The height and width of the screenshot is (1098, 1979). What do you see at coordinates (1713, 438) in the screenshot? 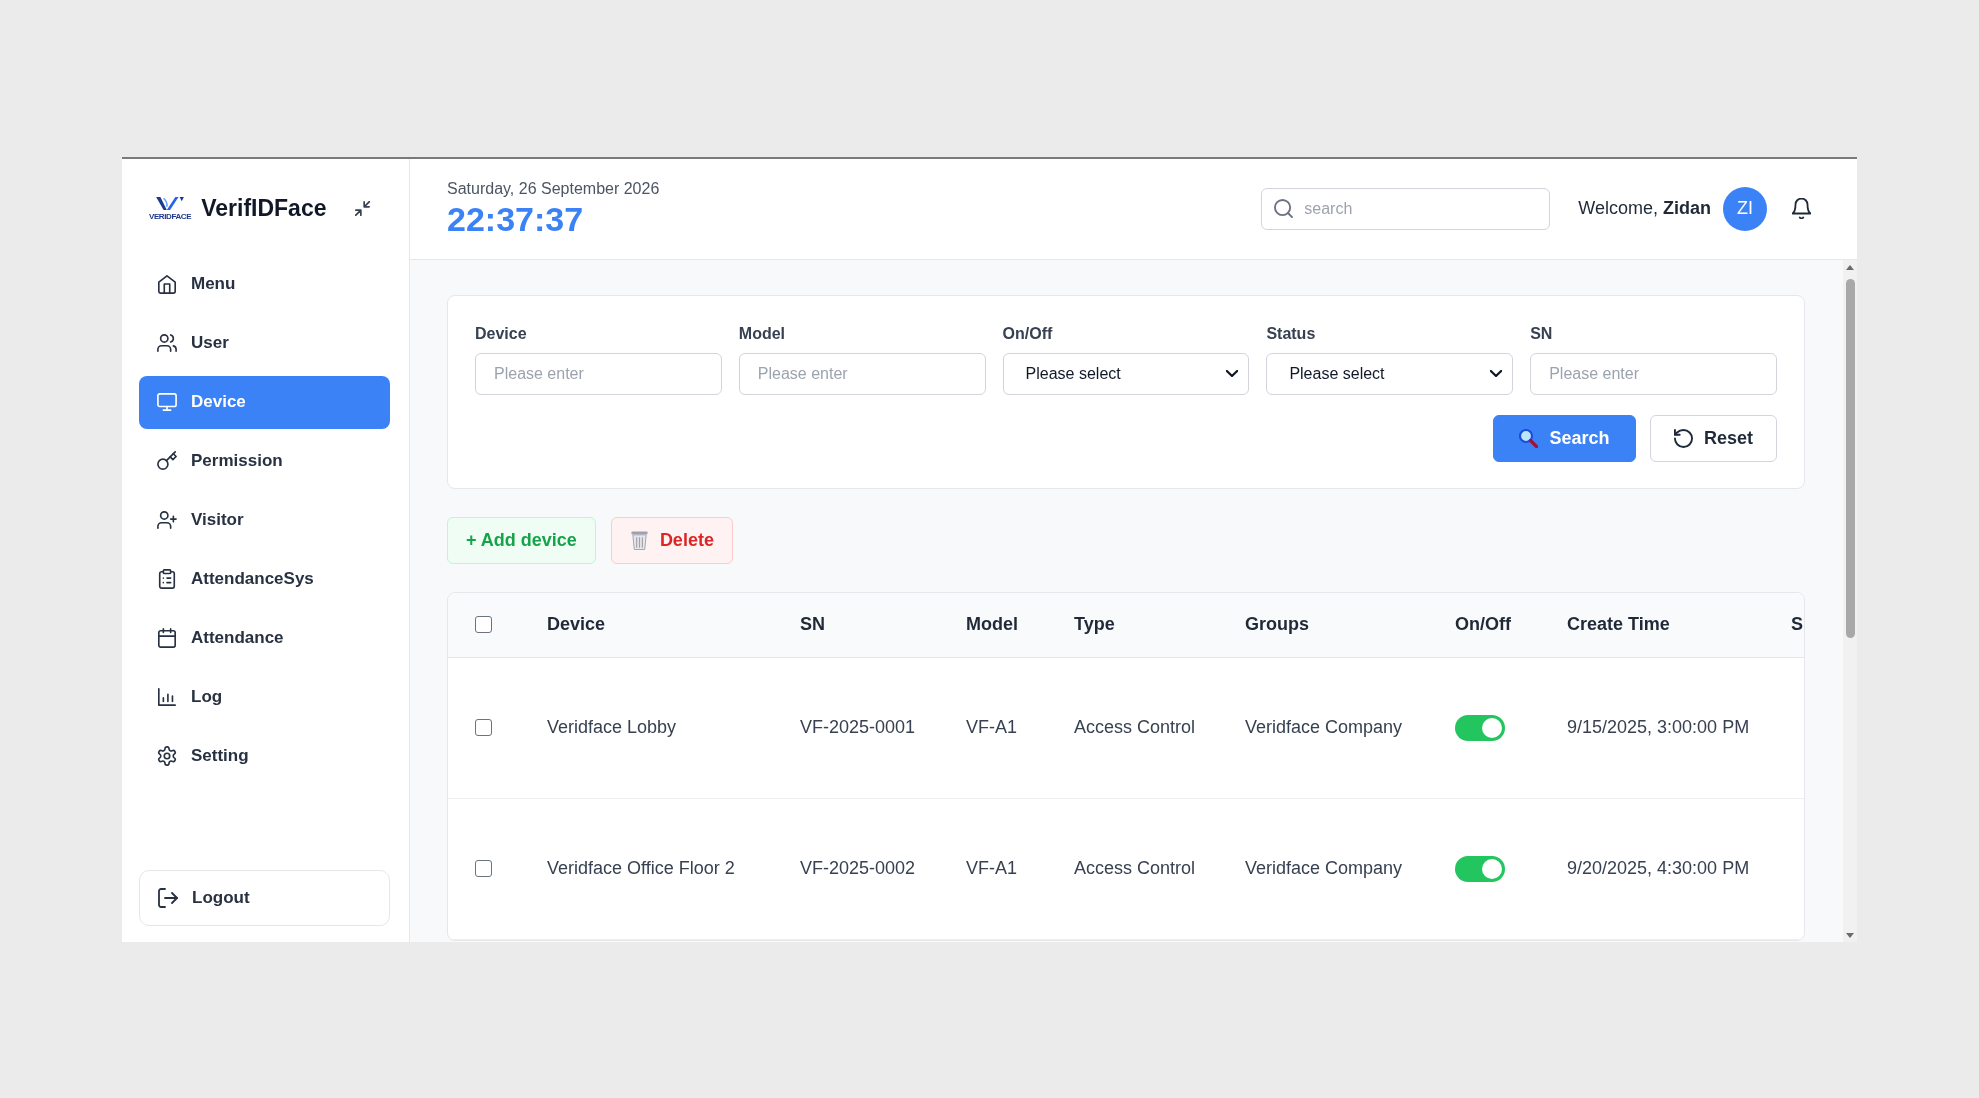
I see `reset-button: Reset` at bounding box center [1713, 438].